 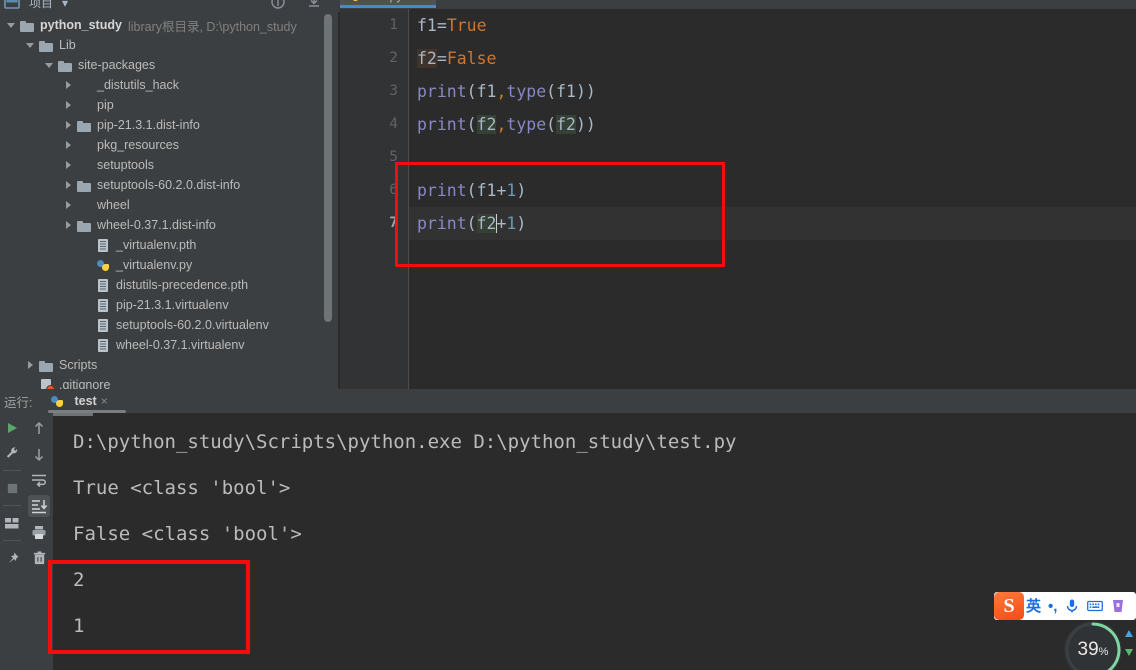 What do you see at coordinates (378, 124) in the screenshot?
I see `line-number-4: 4` at bounding box center [378, 124].